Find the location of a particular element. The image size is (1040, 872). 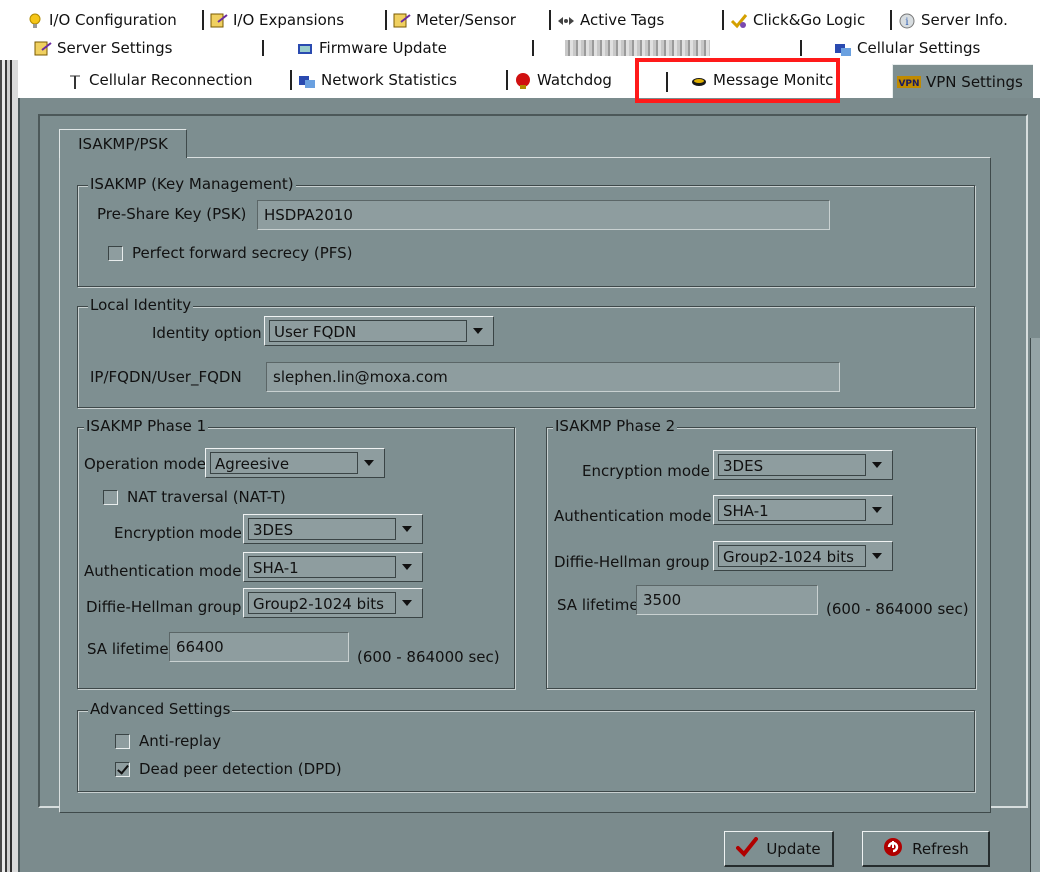

tab-firmware-update: Firmware Update is located at coordinates (371, 48).